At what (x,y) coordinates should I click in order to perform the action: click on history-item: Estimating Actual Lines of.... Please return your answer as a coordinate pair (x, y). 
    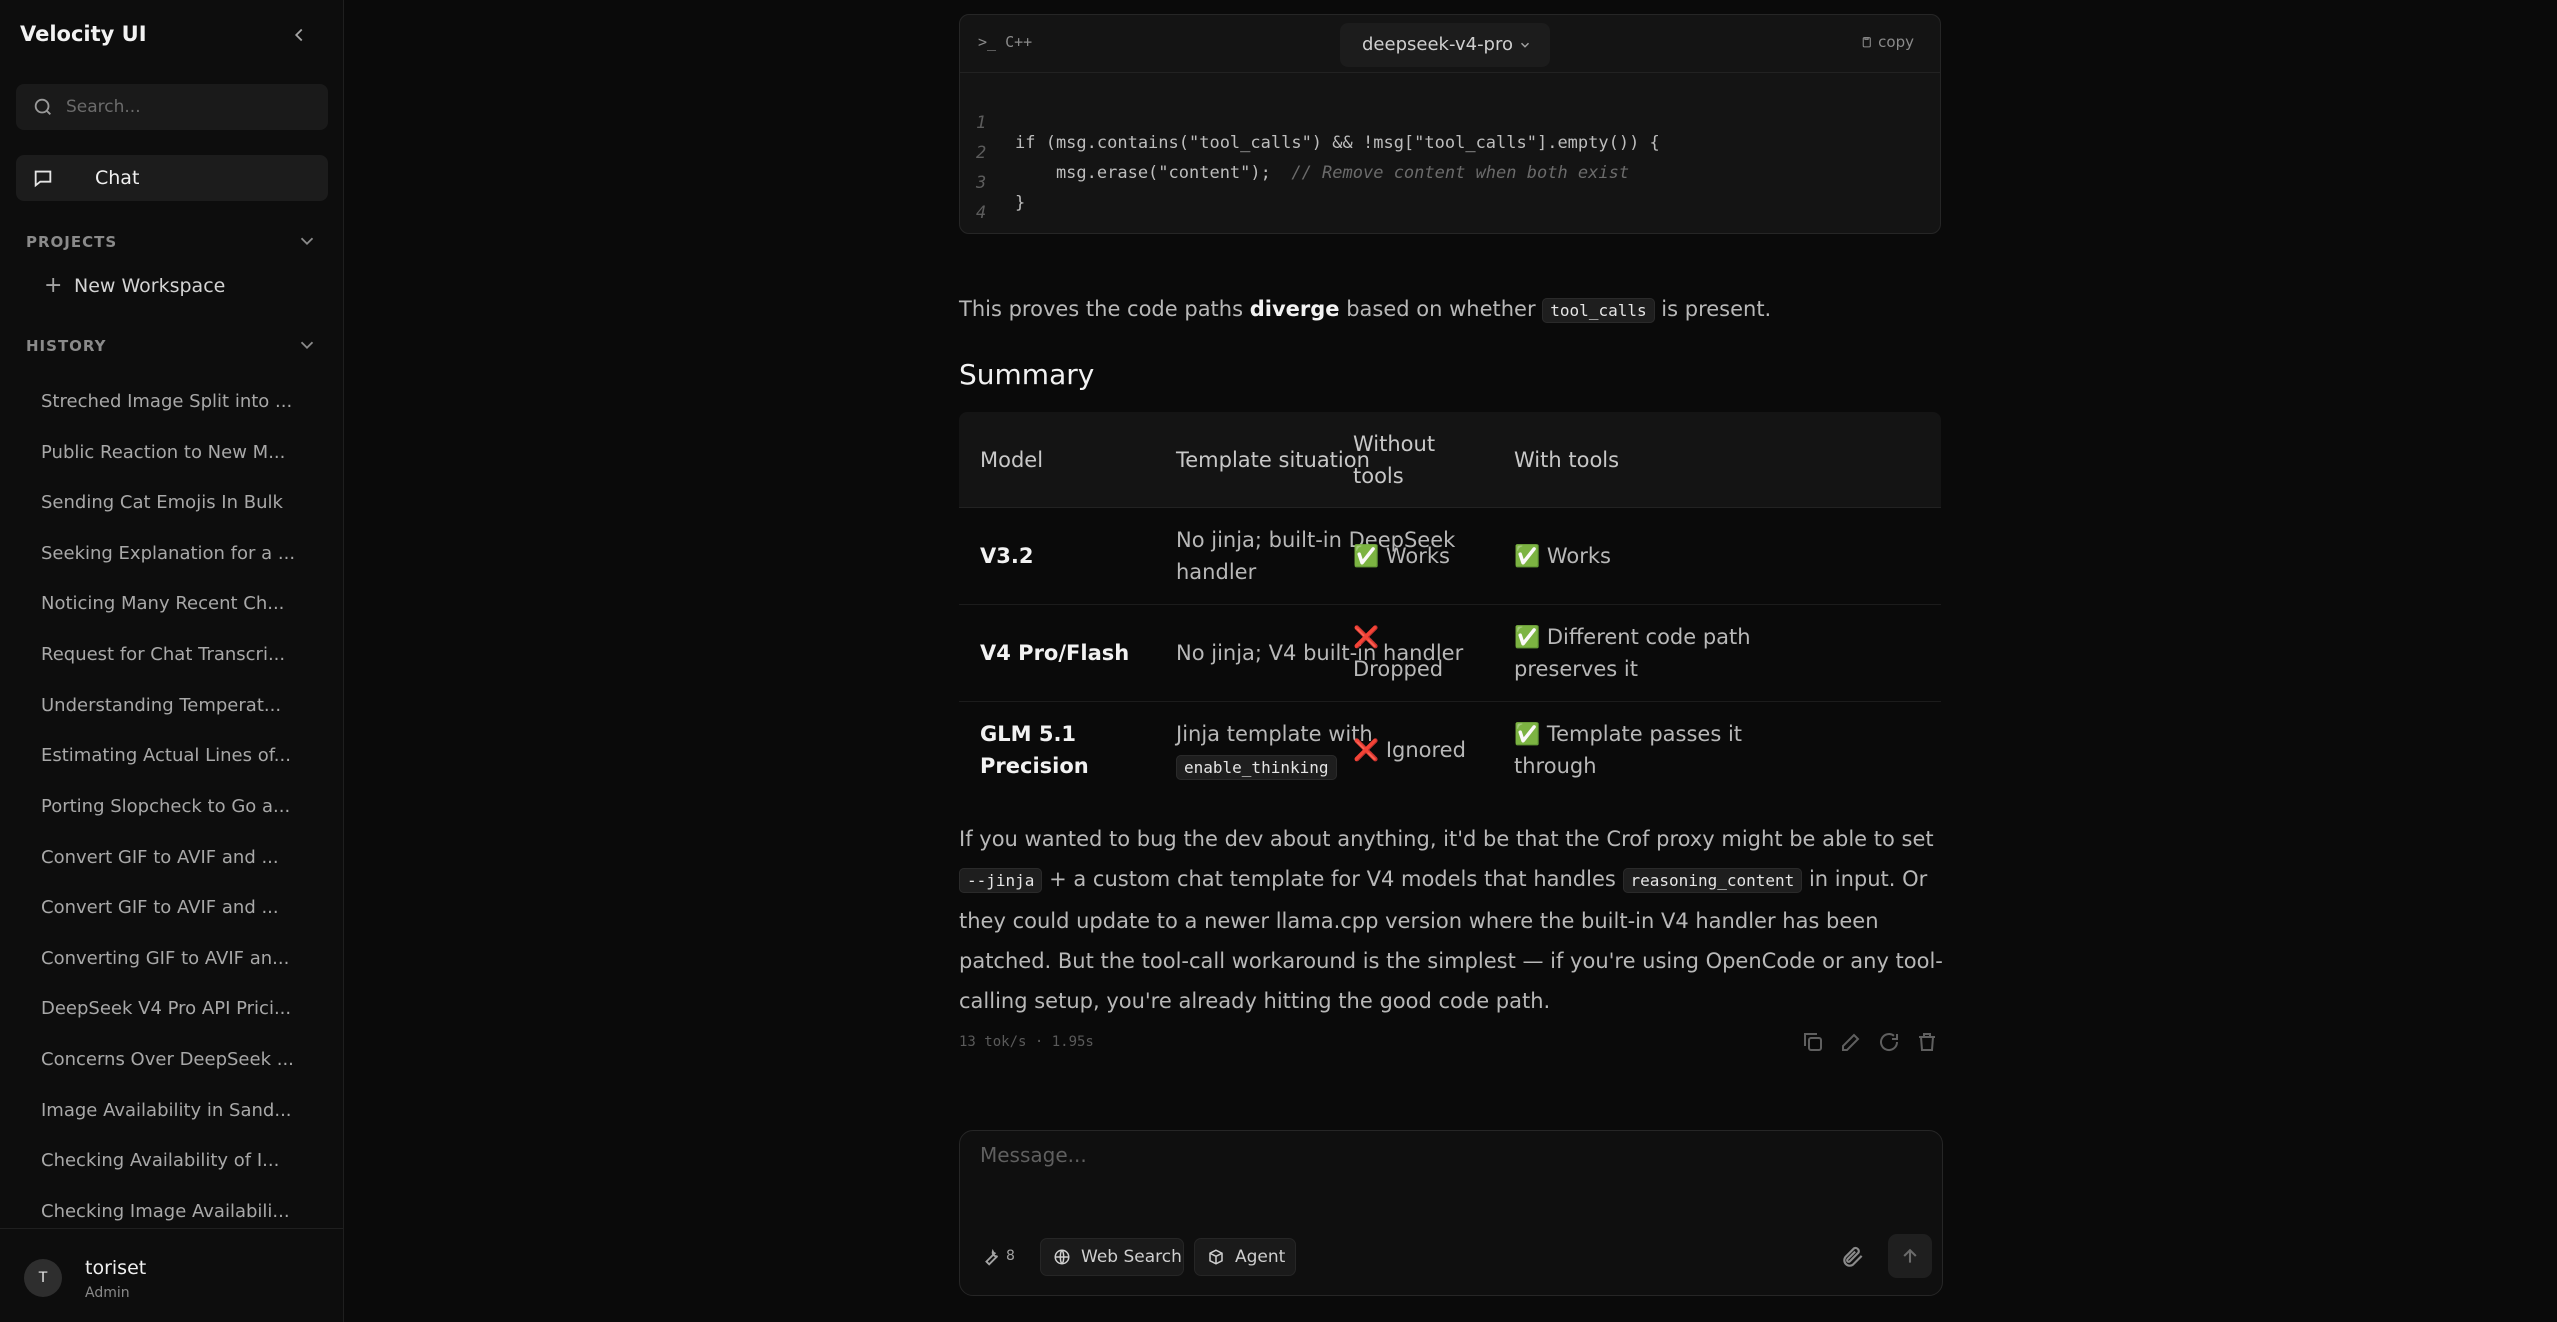
    Looking at the image, I should click on (186, 755).